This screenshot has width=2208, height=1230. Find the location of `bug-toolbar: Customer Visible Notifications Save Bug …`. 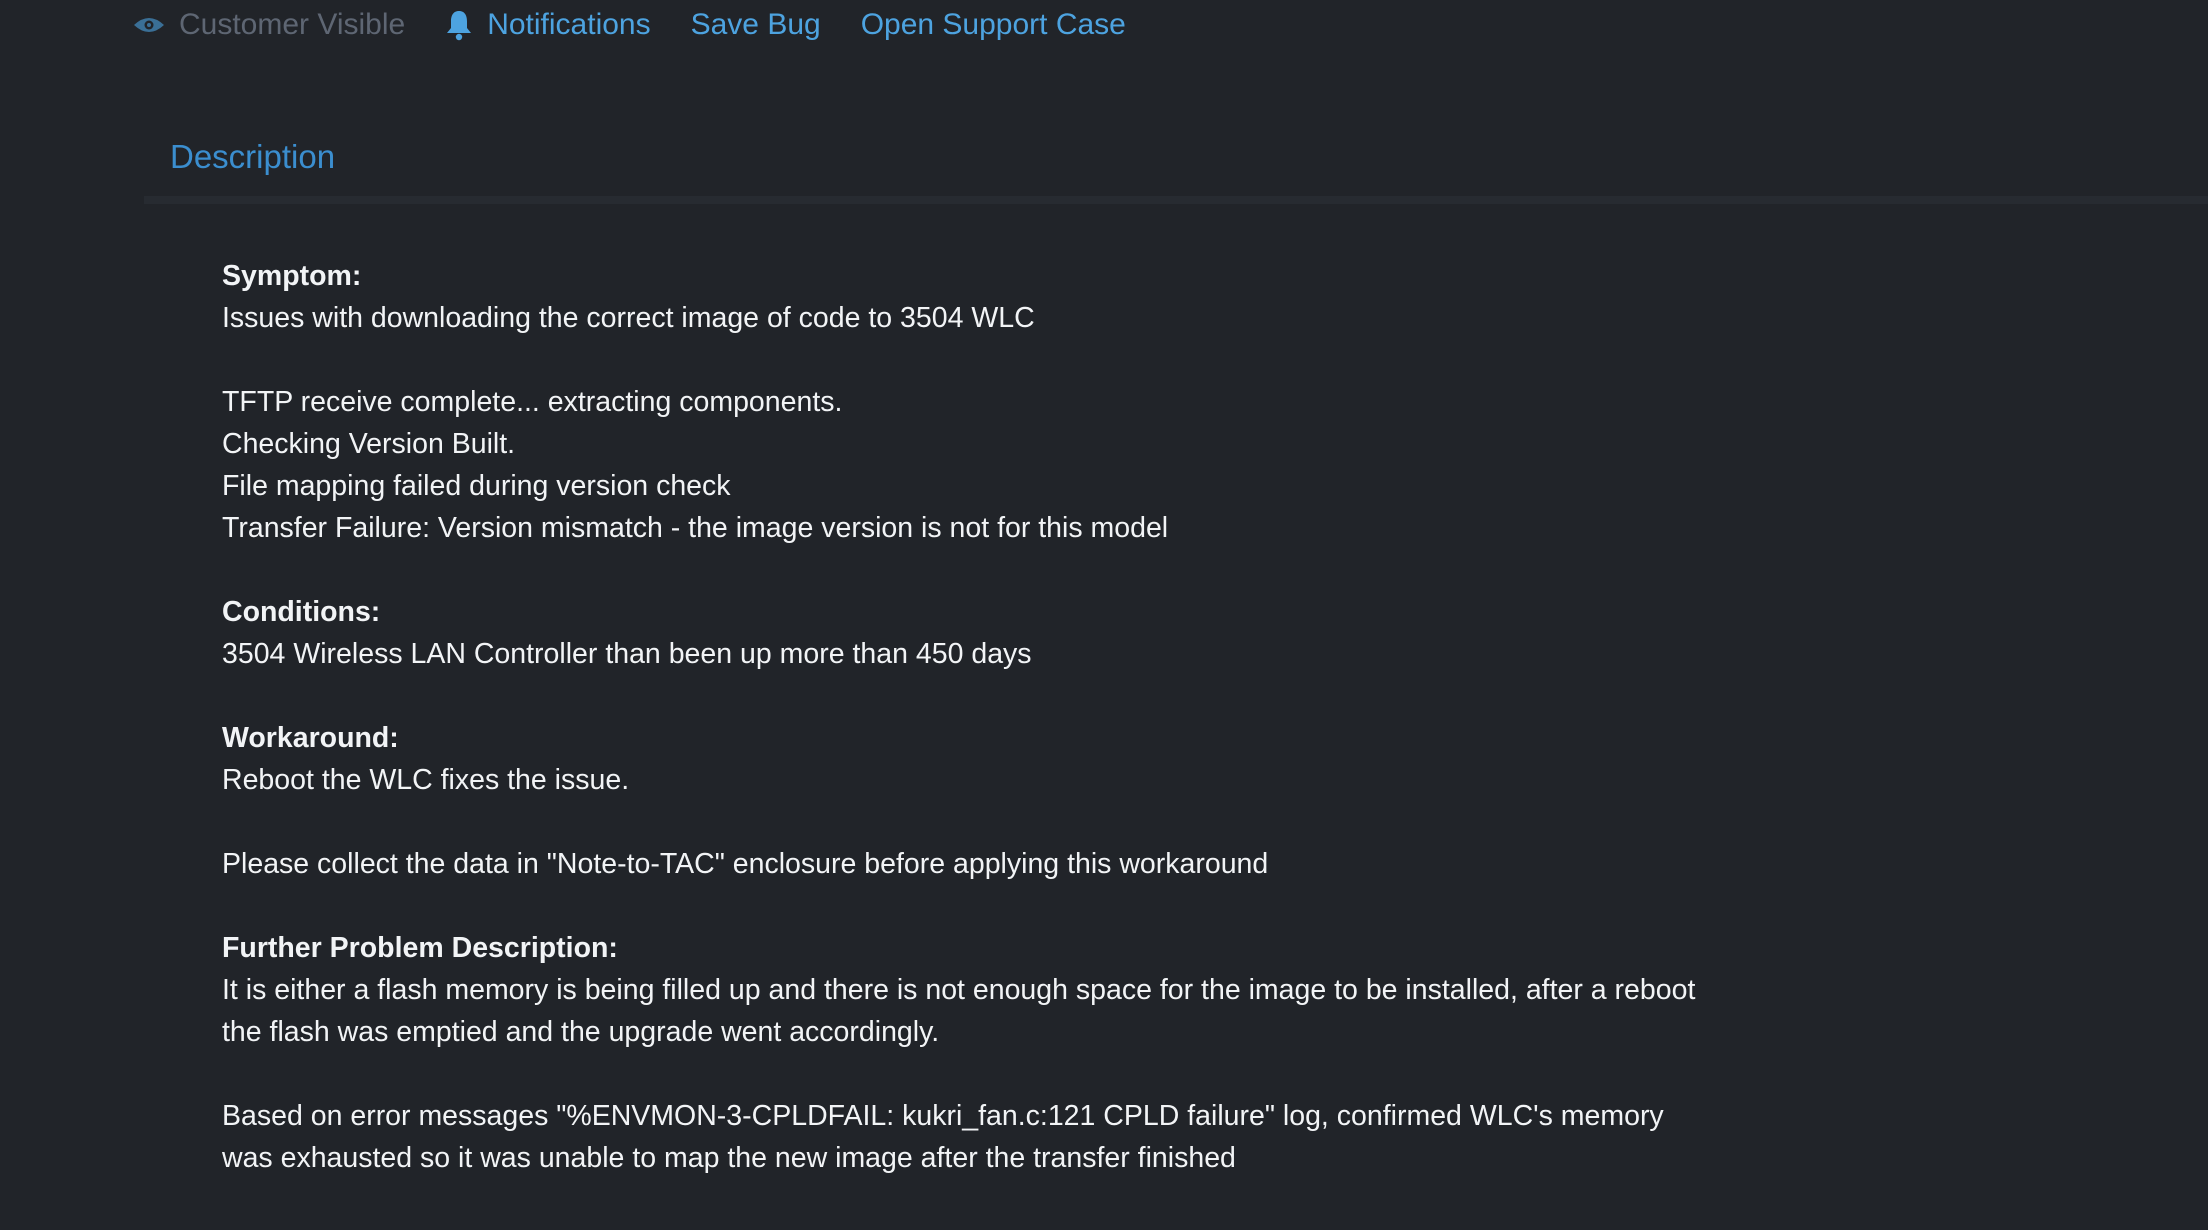

bug-toolbar: Customer Visible Notifications Save Bug … is located at coordinates (649, 25).